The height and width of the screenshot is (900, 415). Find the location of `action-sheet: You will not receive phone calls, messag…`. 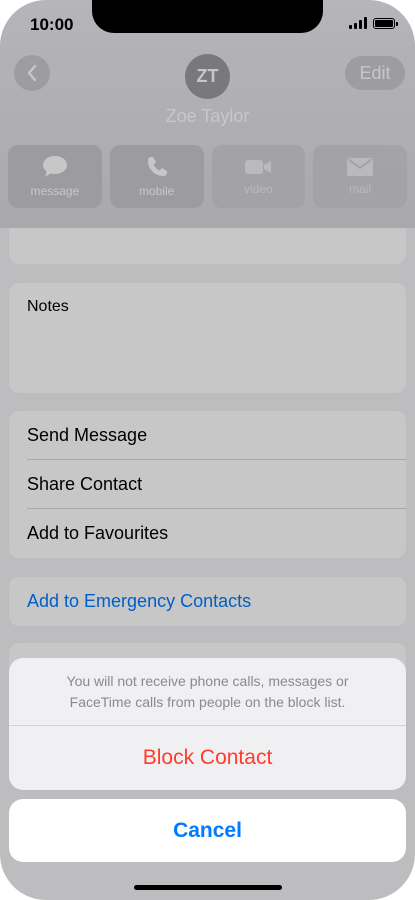

action-sheet: You will not receive phone calls, messag… is located at coordinates (207, 724).